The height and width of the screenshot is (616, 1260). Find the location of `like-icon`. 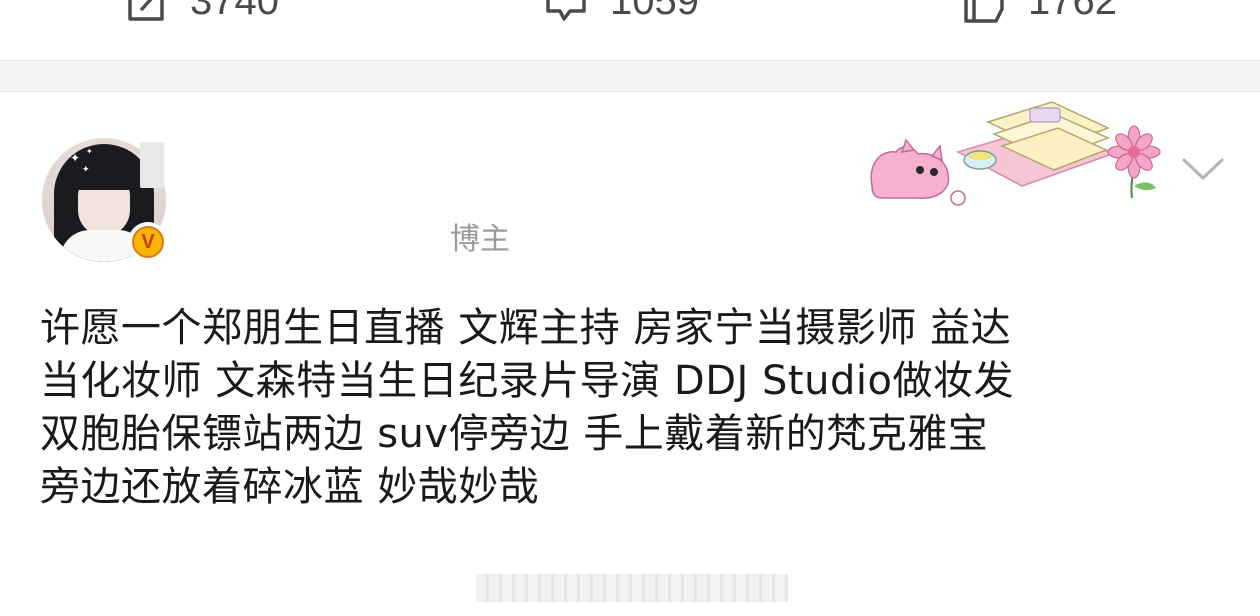

like-icon is located at coordinates (984, 11).